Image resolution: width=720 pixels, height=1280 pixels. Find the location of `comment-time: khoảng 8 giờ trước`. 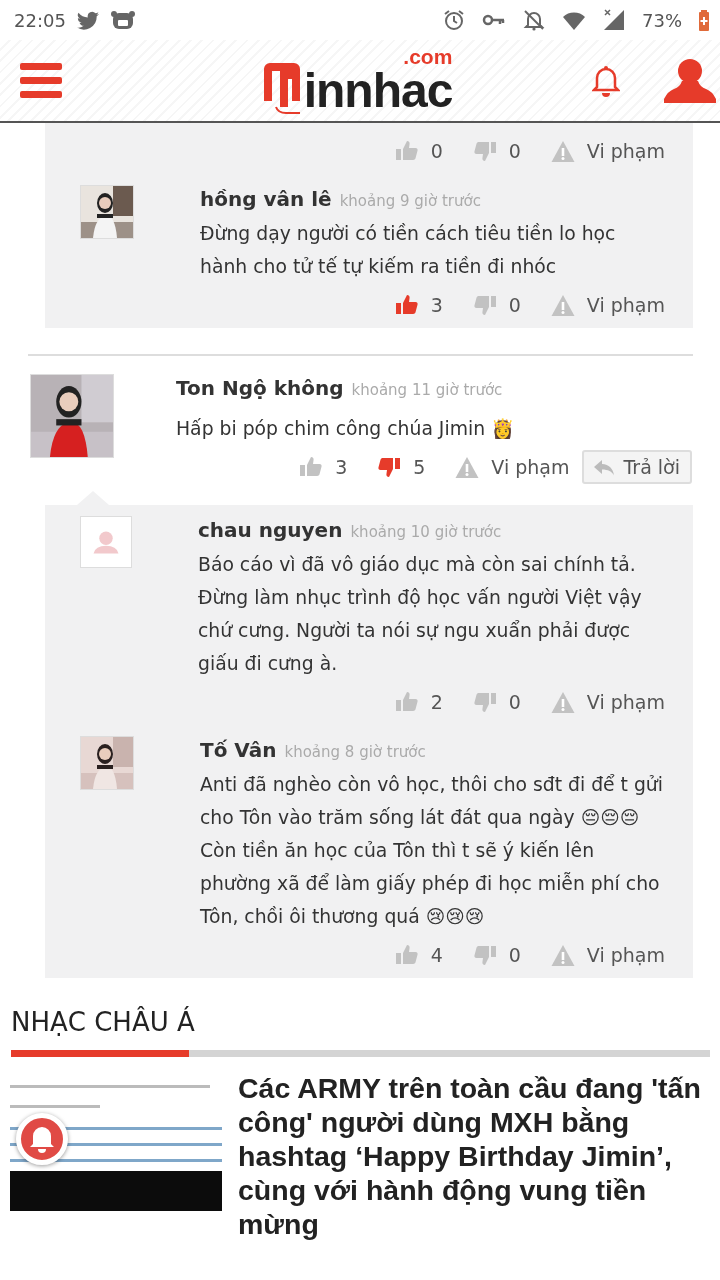

comment-time: khoảng 8 giờ trước is located at coordinates (355, 752).